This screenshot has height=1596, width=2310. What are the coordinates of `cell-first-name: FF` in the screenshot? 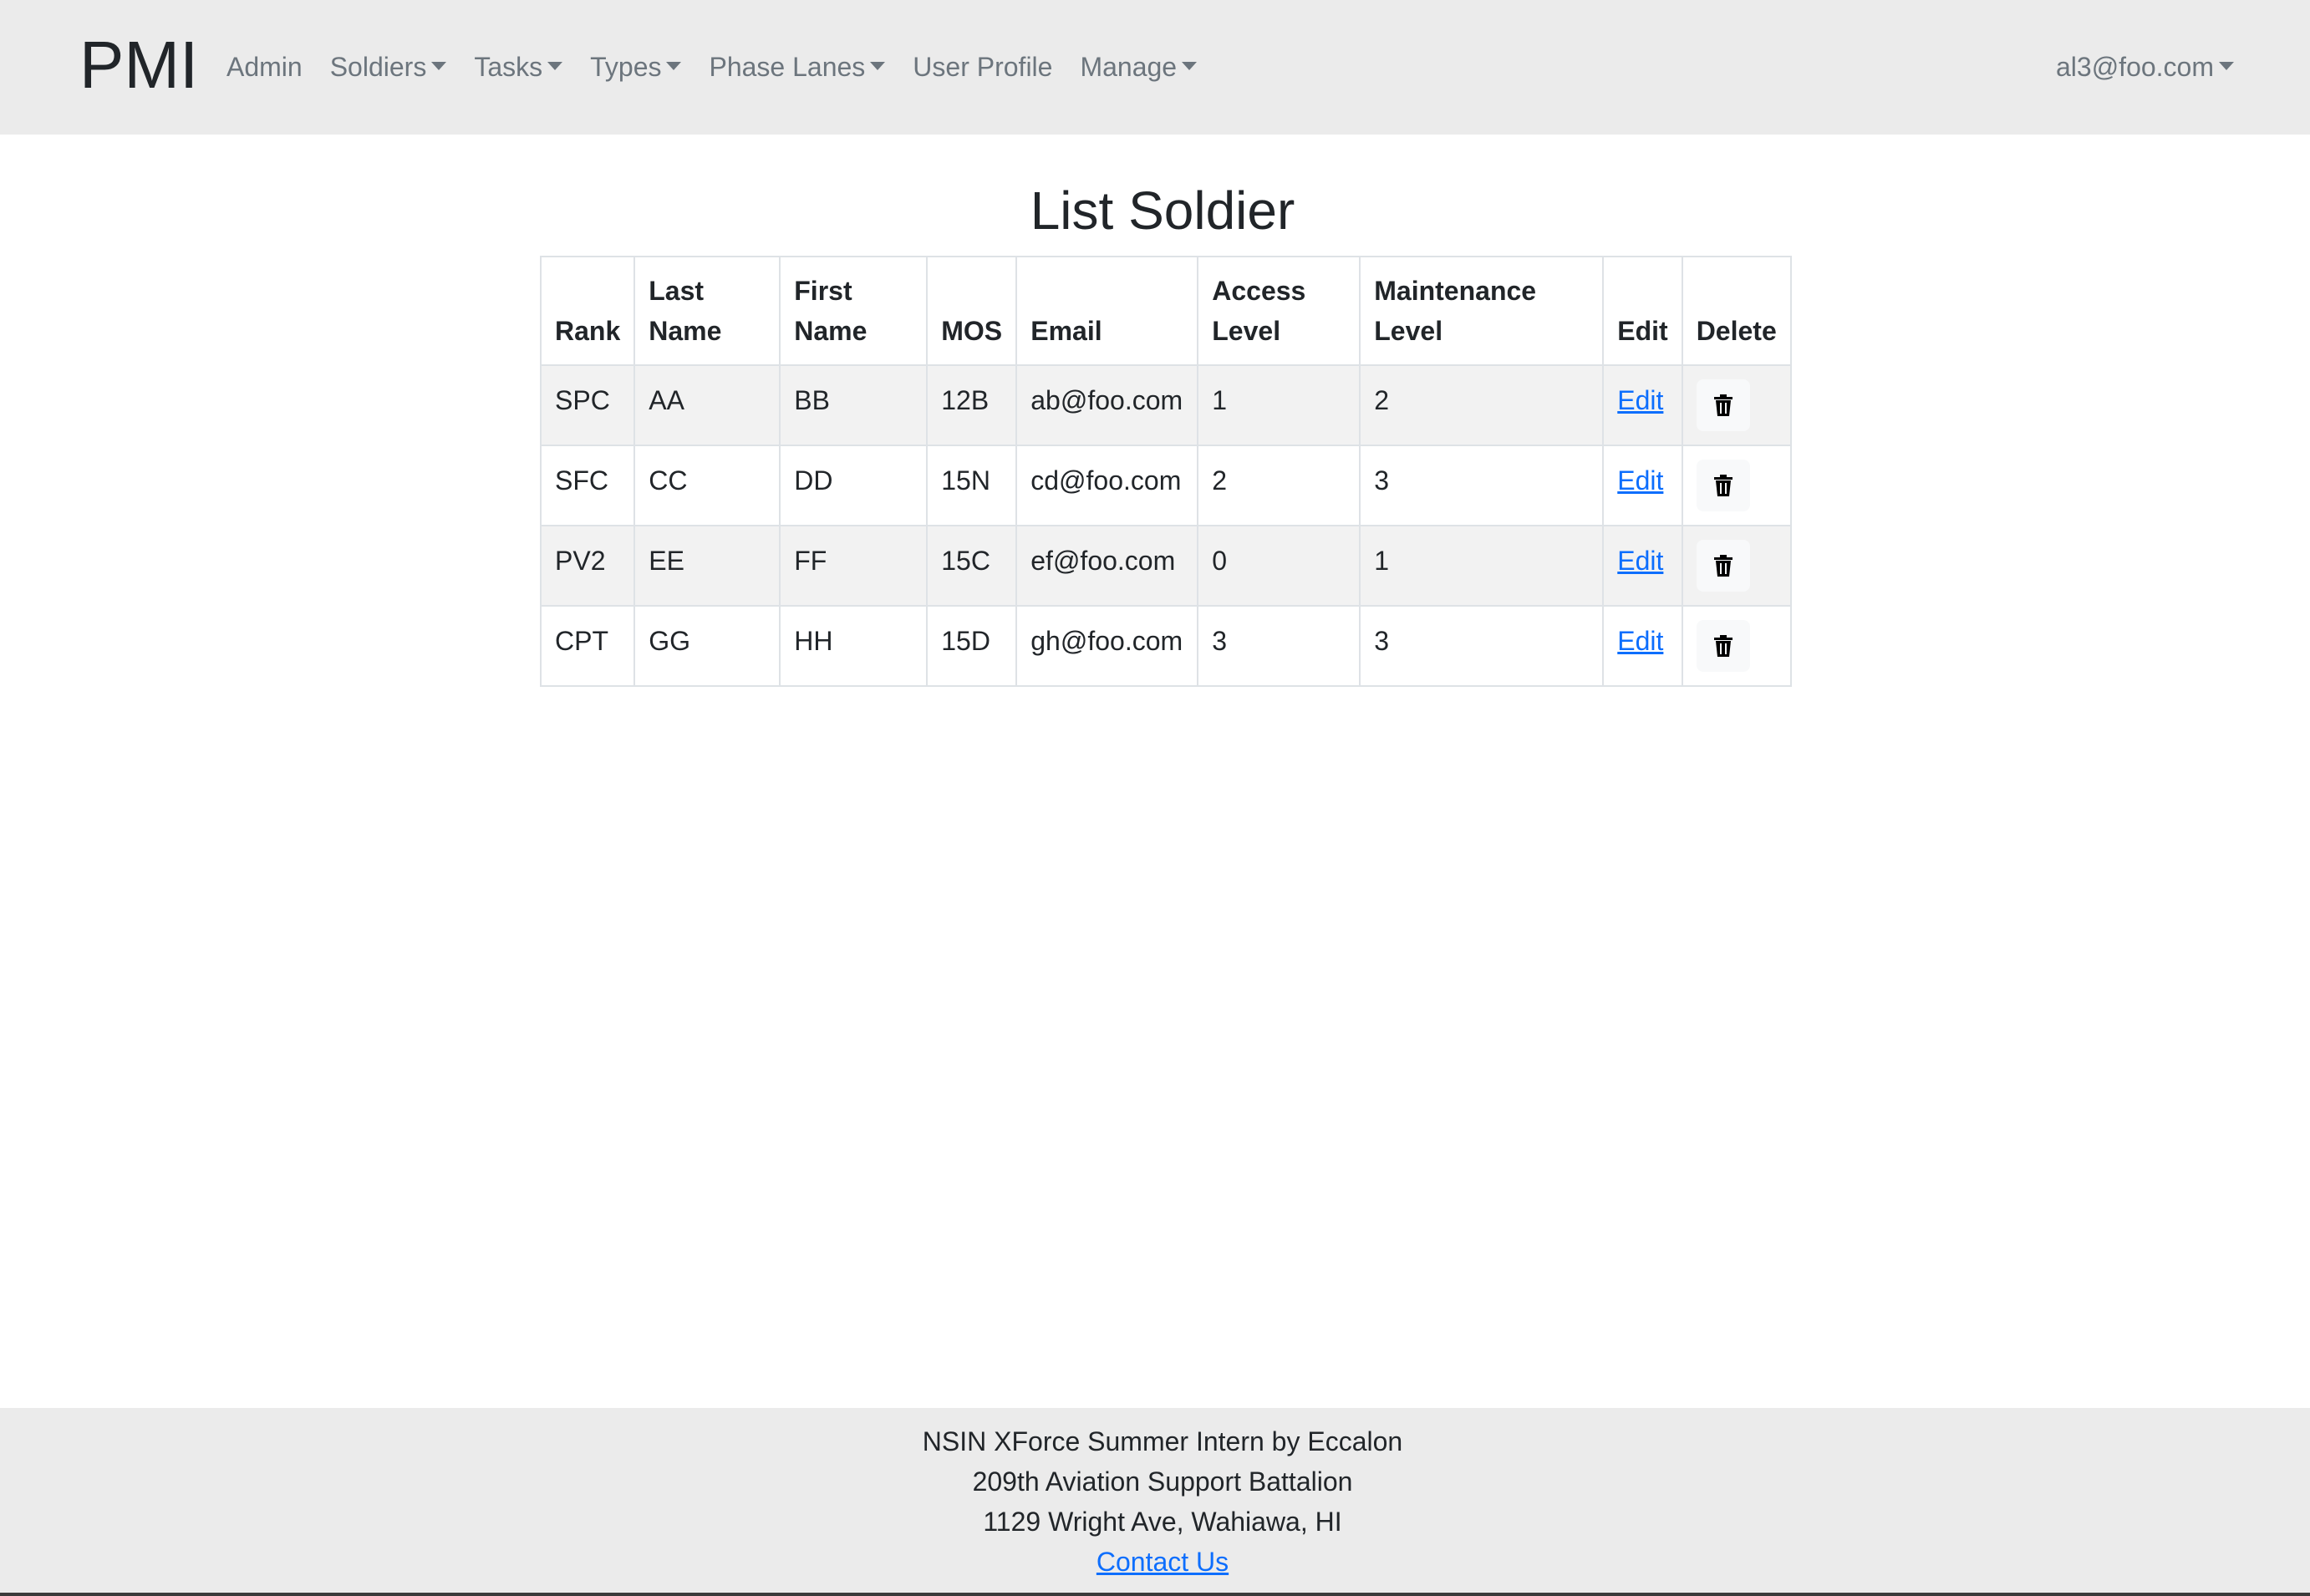 It's located at (854, 566).